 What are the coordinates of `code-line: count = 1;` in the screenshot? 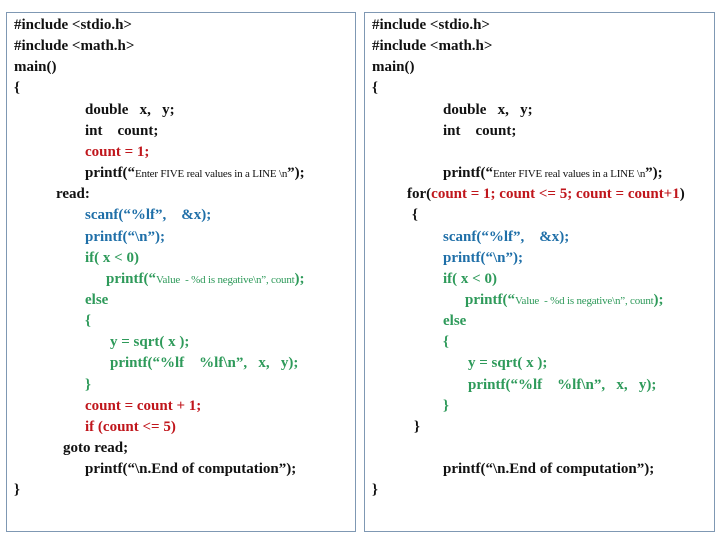 It's located at (117, 152).